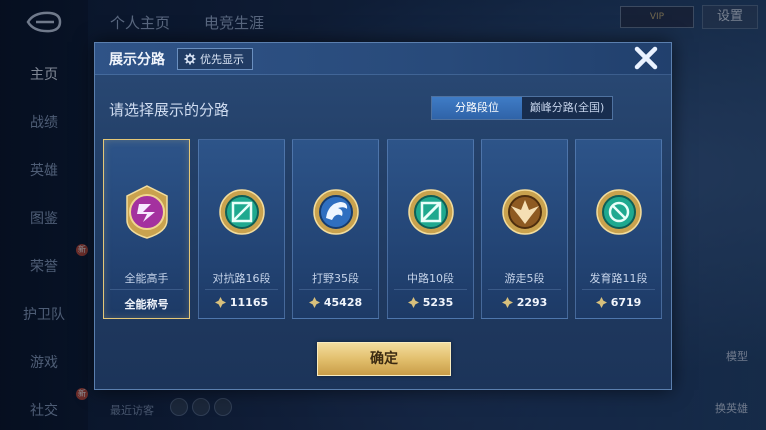 The width and height of the screenshot is (766, 430). What do you see at coordinates (383, 59) in the screenshot?
I see `dialog-header: 展示分路 优先显示` at bounding box center [383, 59].